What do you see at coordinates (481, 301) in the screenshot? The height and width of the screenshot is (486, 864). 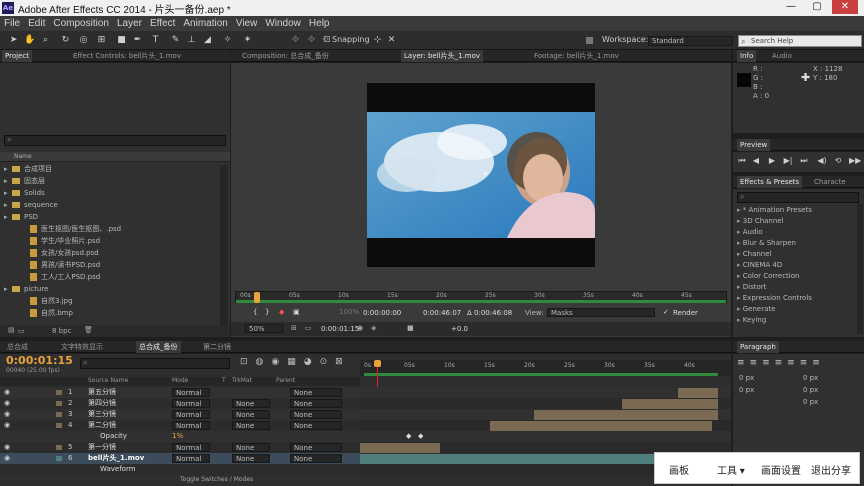 I see `work-area-bar` at bounding box center [481, 301].